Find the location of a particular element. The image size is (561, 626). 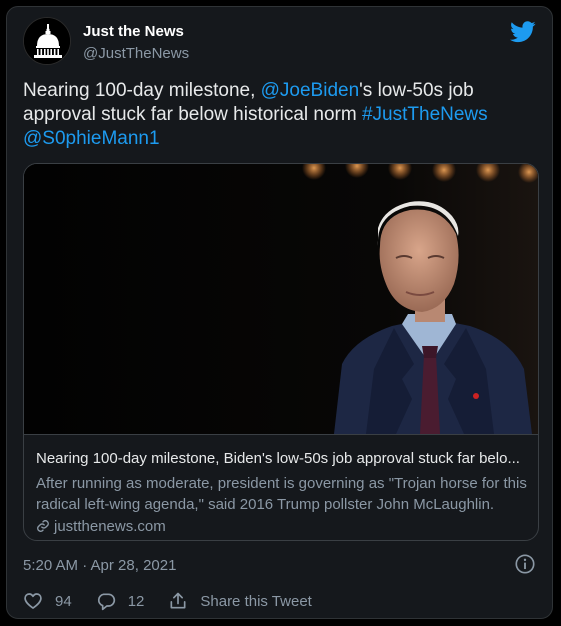

tweet-header: Just the News @JustTheNews is located at coordinates (279, 43).